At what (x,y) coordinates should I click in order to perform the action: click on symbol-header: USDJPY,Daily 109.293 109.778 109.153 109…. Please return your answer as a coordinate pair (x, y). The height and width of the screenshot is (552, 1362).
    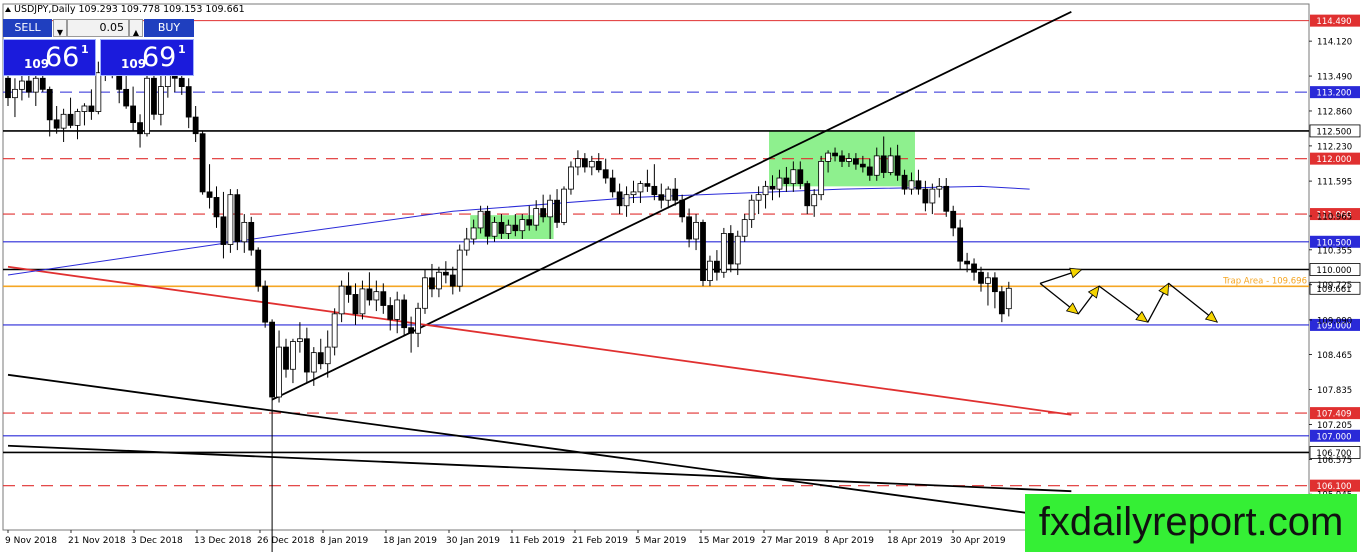
    Looking at the image, I should click on (129, 9).